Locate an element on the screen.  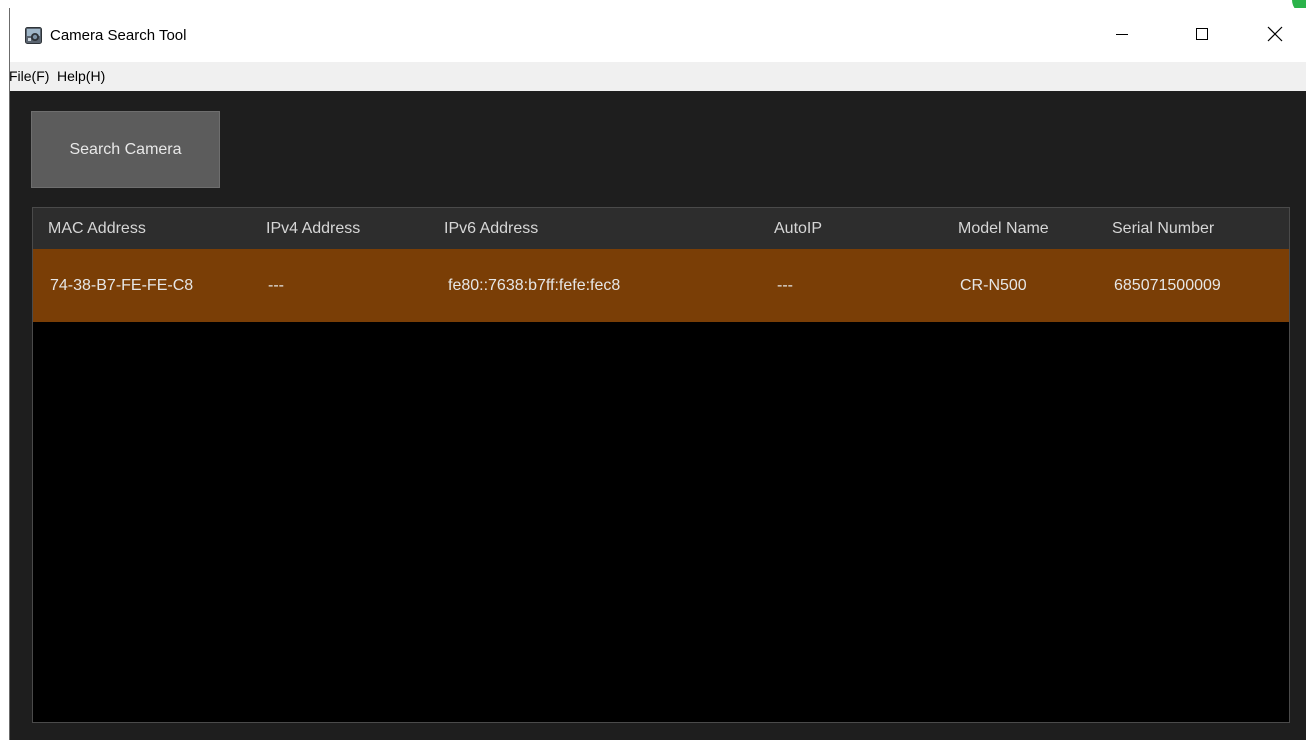
menu-help: Help(H) is located at coordinates (81, 76).